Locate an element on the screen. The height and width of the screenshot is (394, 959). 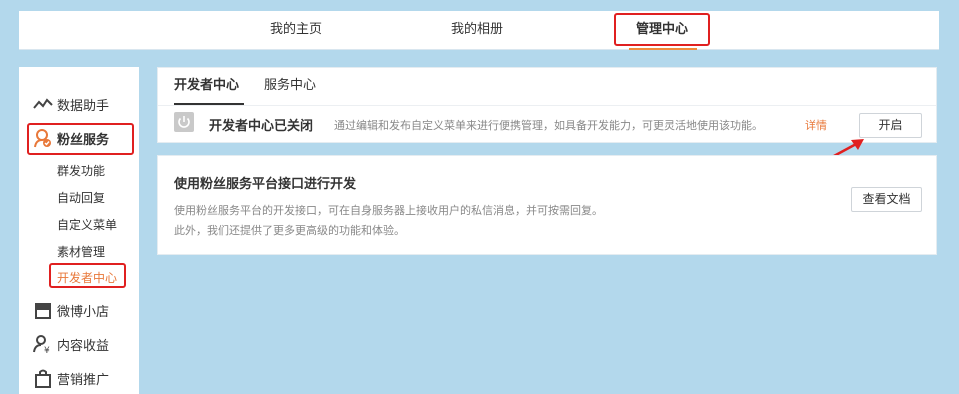
bag-icon is located at coordinates (43, 378).